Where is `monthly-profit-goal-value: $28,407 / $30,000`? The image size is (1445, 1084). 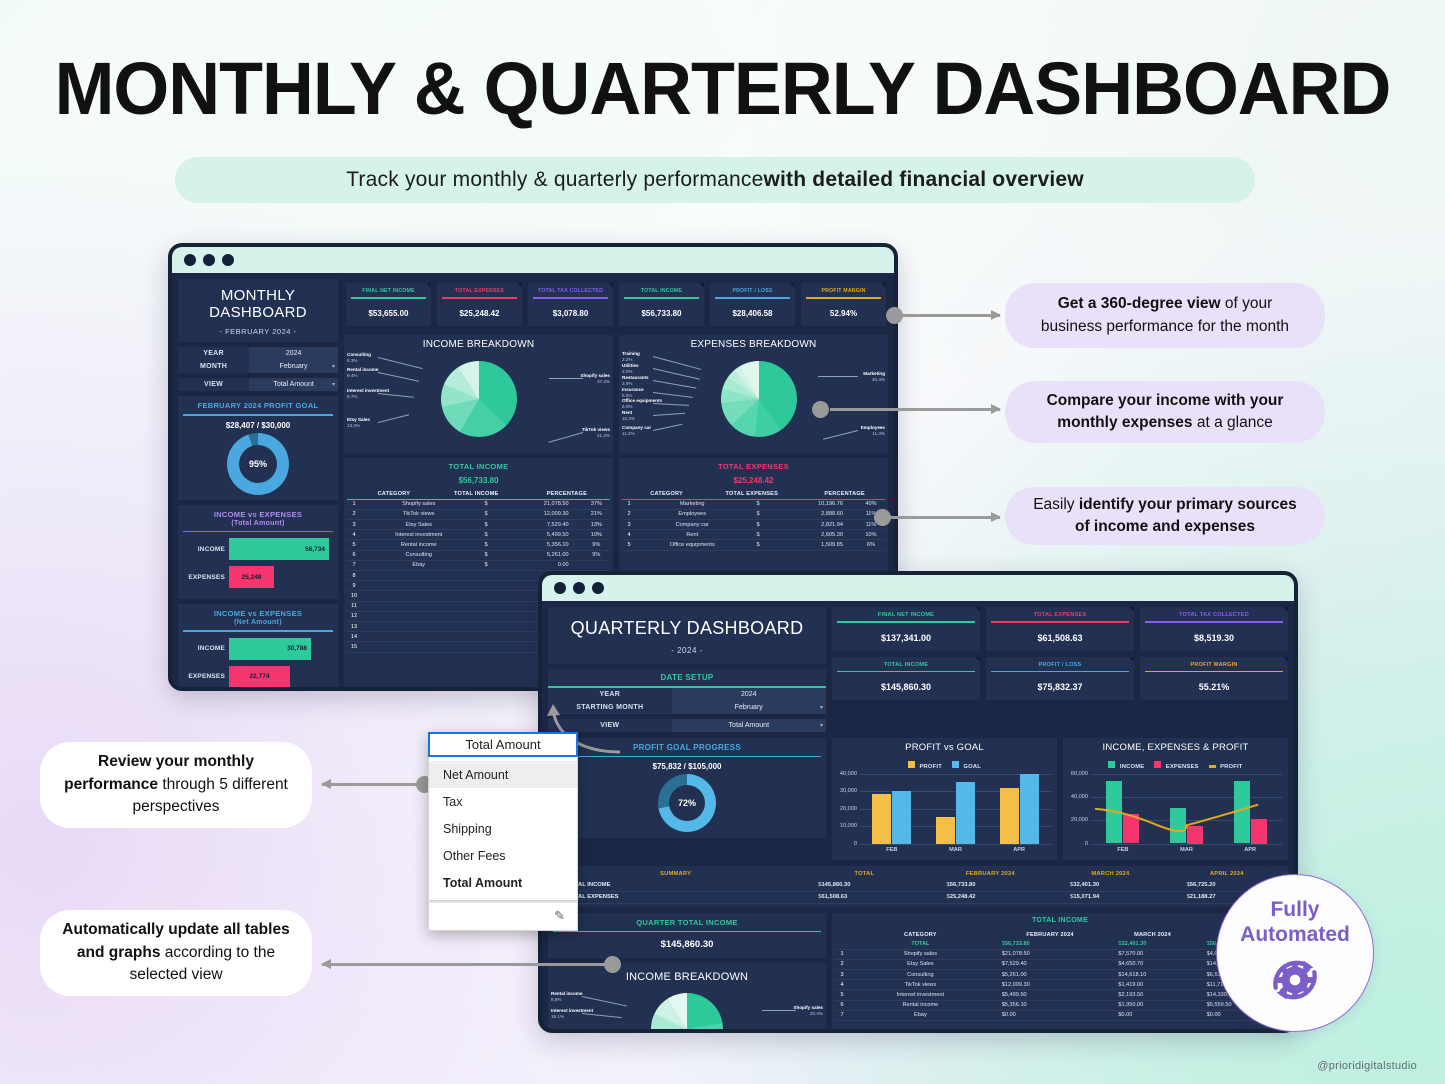
monthly-profit-goal-value: $28,407 / $30,000 is located at coordinates (258, 425).